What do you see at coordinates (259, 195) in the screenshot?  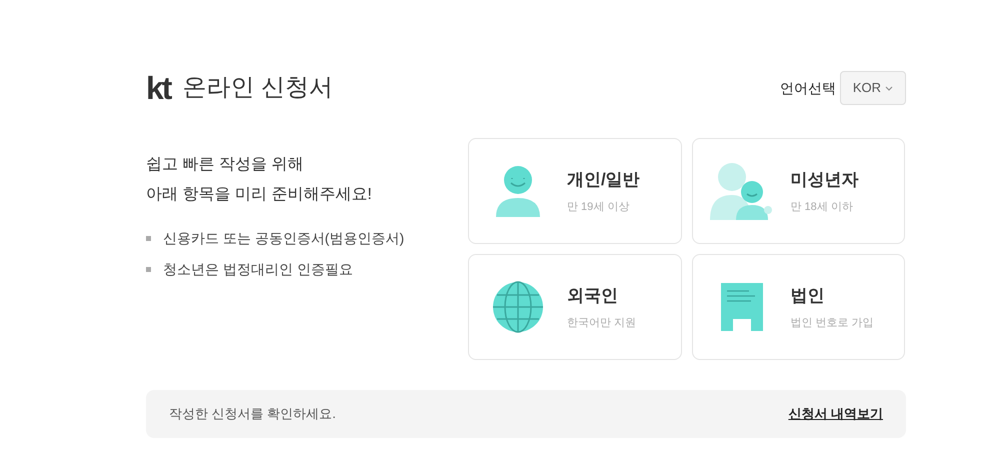 I see `intro-text: 아래 항목을 미리 준비해주세요!` at bounding box center [259, 195].